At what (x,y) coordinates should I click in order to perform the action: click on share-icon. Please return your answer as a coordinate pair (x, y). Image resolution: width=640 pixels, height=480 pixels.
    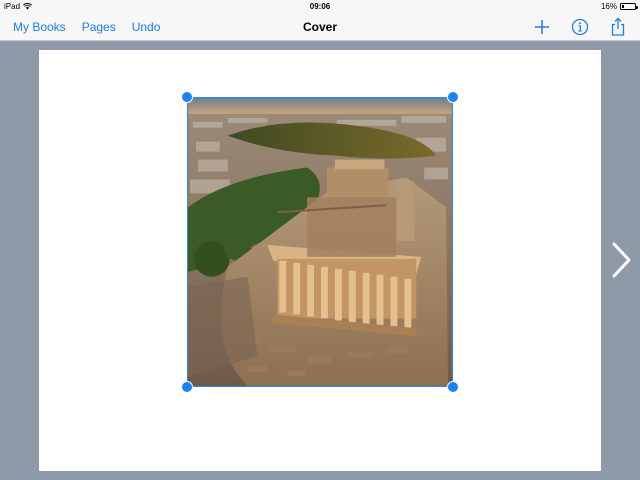
    Looking at the image, I should click on (618, 27).